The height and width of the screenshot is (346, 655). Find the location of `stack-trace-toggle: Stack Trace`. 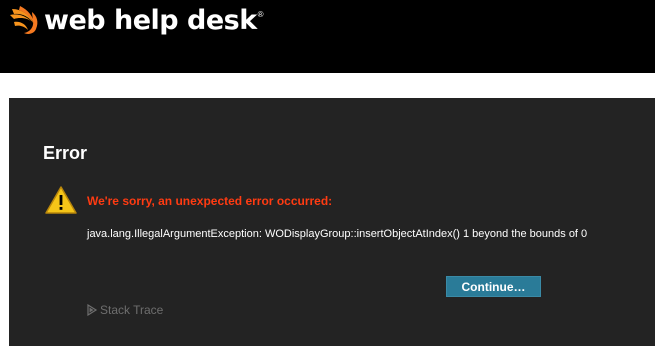

stack-trace-toggle: Stack Trace is located at coordinates (124, 310).